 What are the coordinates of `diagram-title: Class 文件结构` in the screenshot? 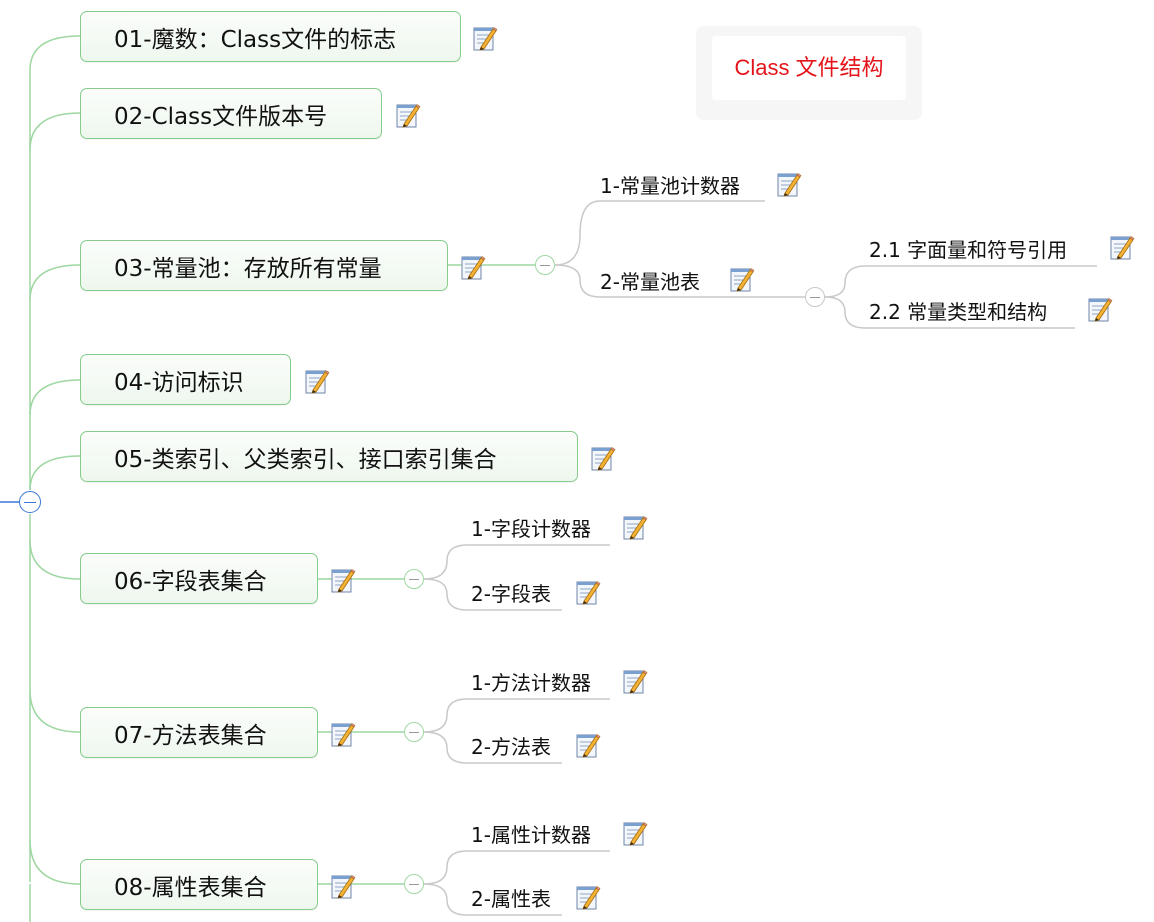 It's located at (809, 66).